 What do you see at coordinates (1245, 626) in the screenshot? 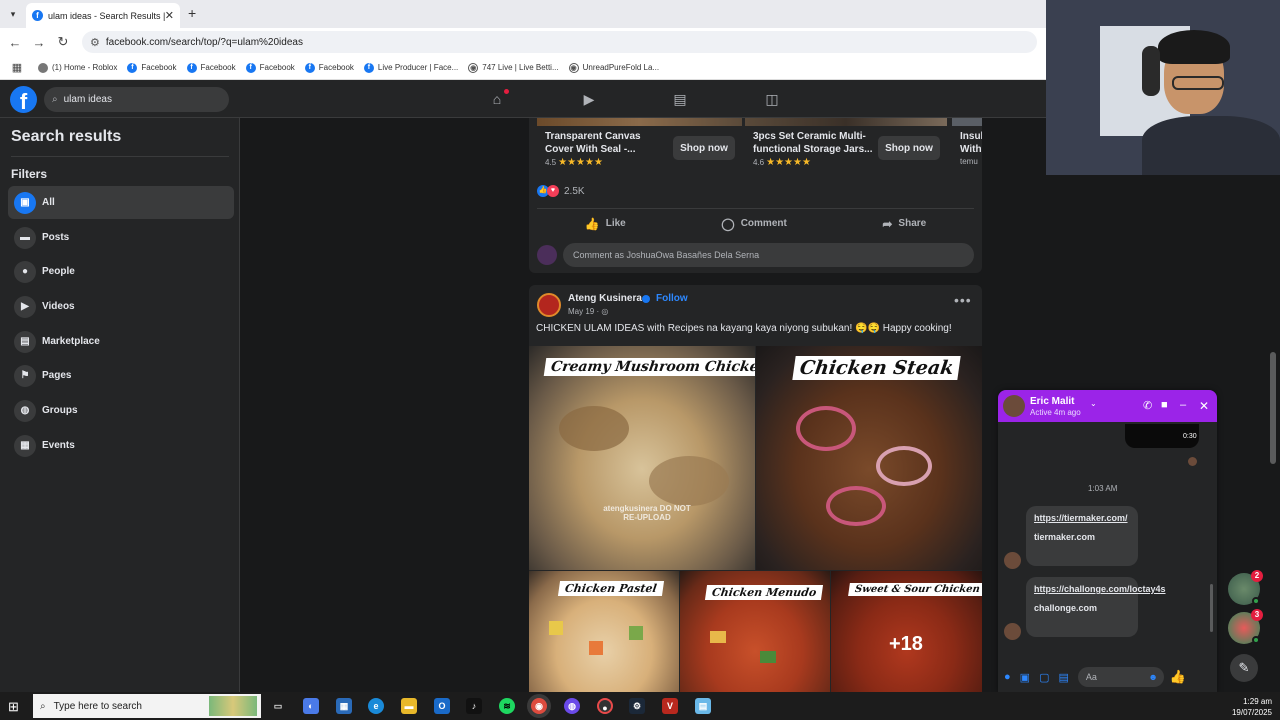
I see `chat-head-bubble: 3` at bounding box center [1245, 626].